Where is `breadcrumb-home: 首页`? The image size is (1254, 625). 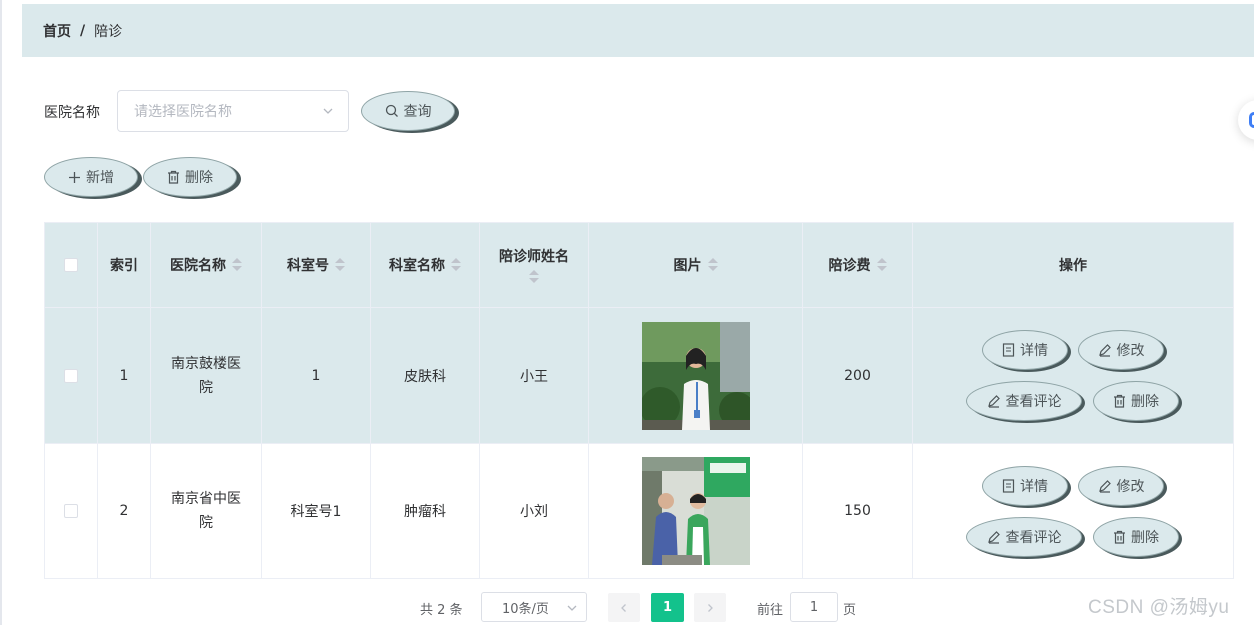
breadcrumb-home: 首页 is located at coordinates (57, 31).